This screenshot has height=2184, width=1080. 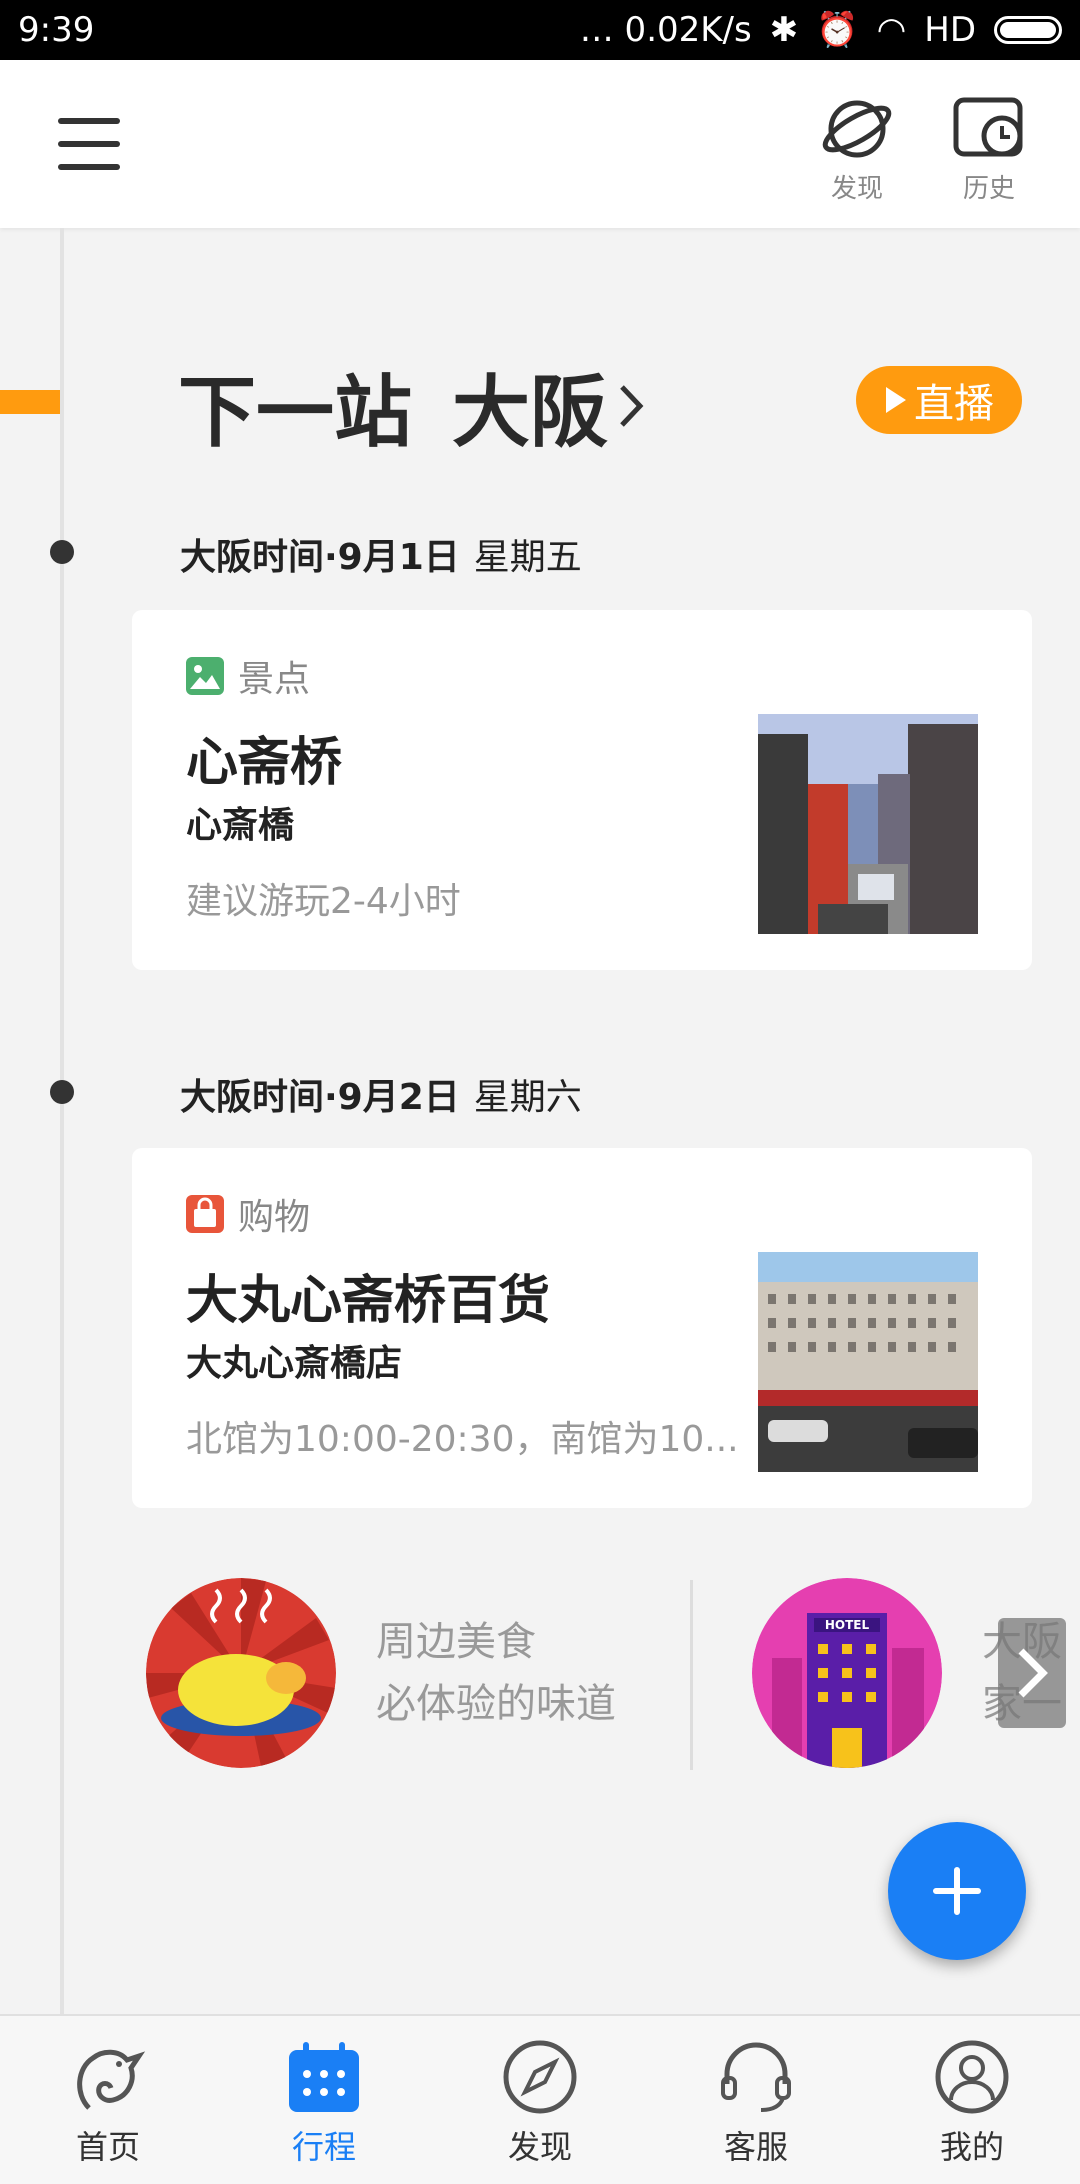 I want to click on live-button: 直播, so click(x=939, y=400).